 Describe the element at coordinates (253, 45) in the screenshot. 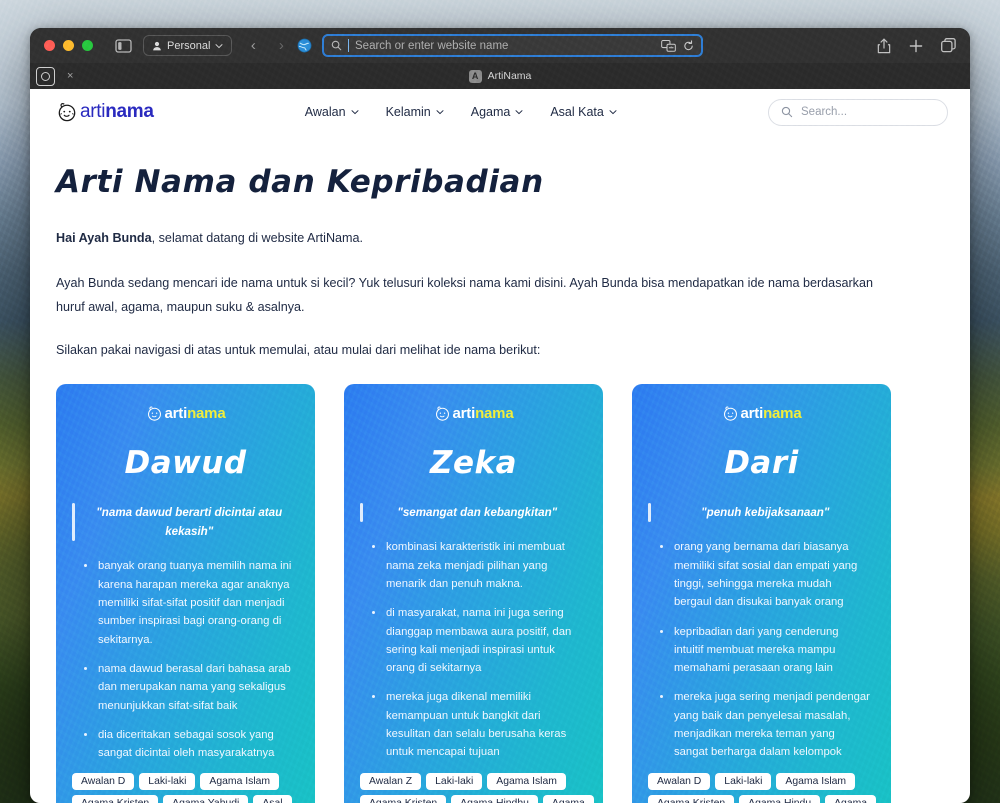

I see `back-button: ‹` at that location.